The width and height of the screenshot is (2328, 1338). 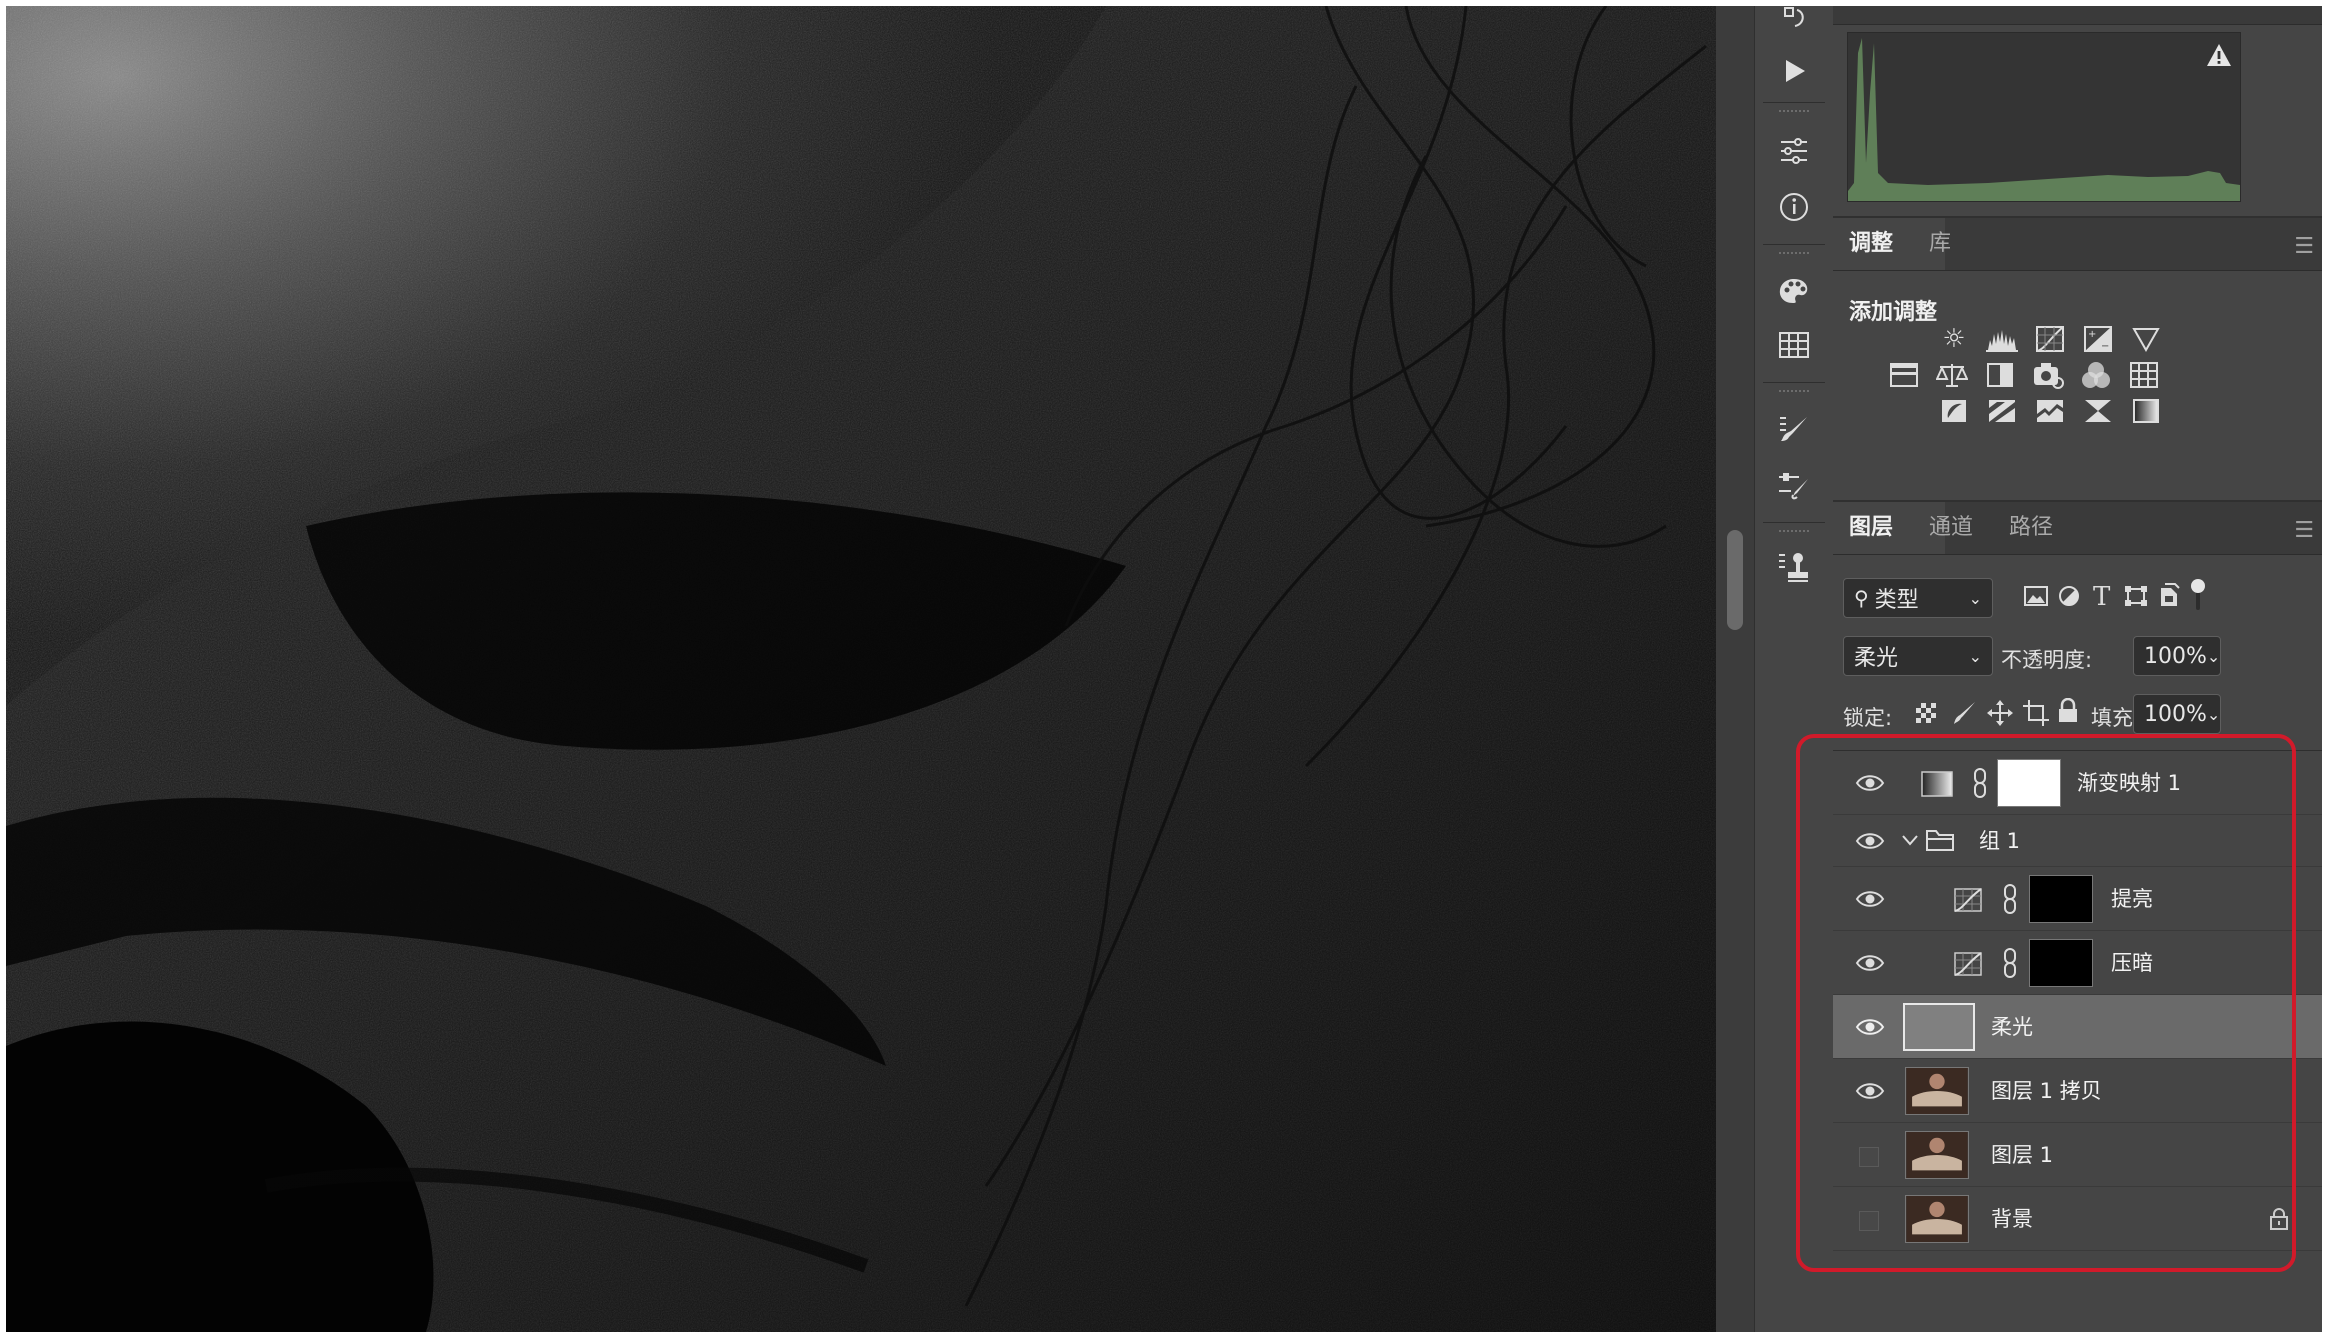 I want to click on lock-position-icon, so click(x=2000, y=716).